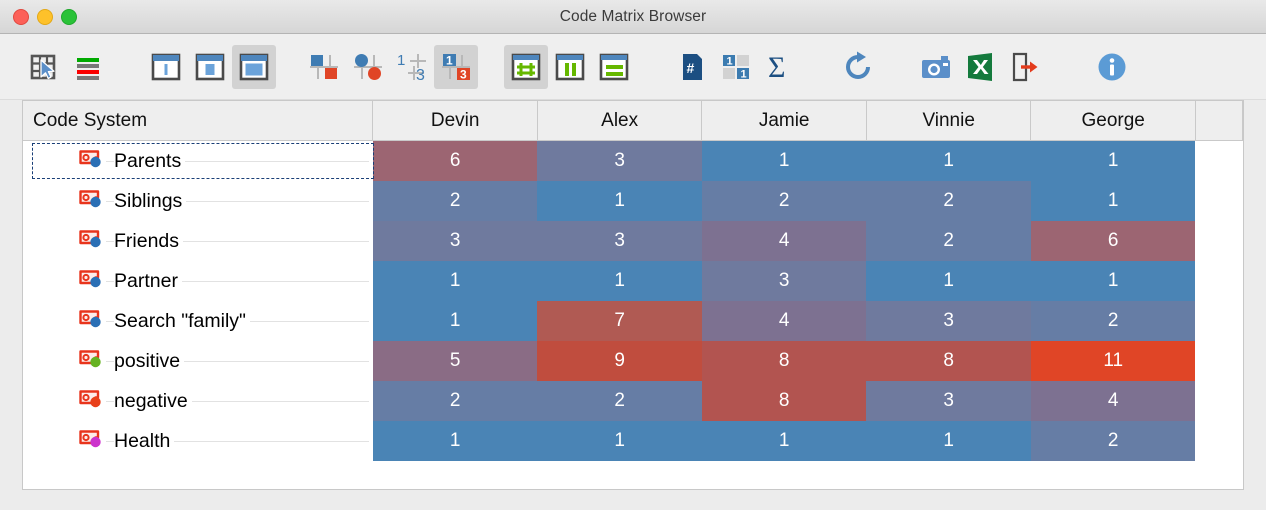  I want to click on table-row: Friends 3 3 4 2 6, so click(633, 241).